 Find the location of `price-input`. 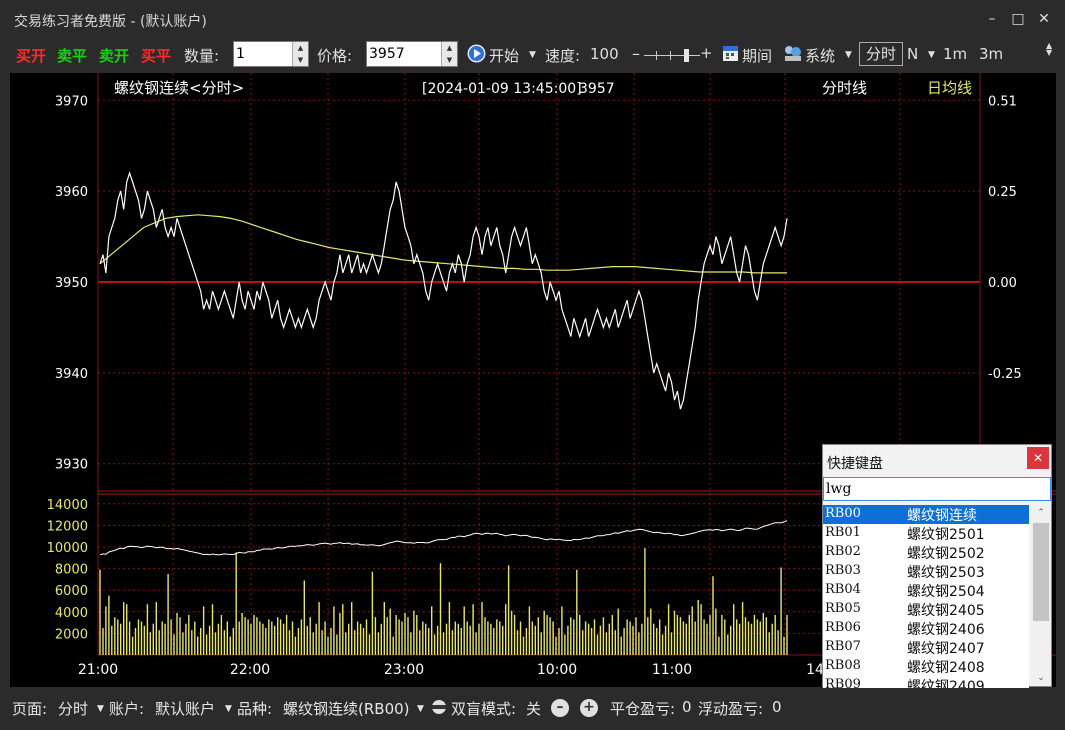

price-input is located at coordinates (404, 54).